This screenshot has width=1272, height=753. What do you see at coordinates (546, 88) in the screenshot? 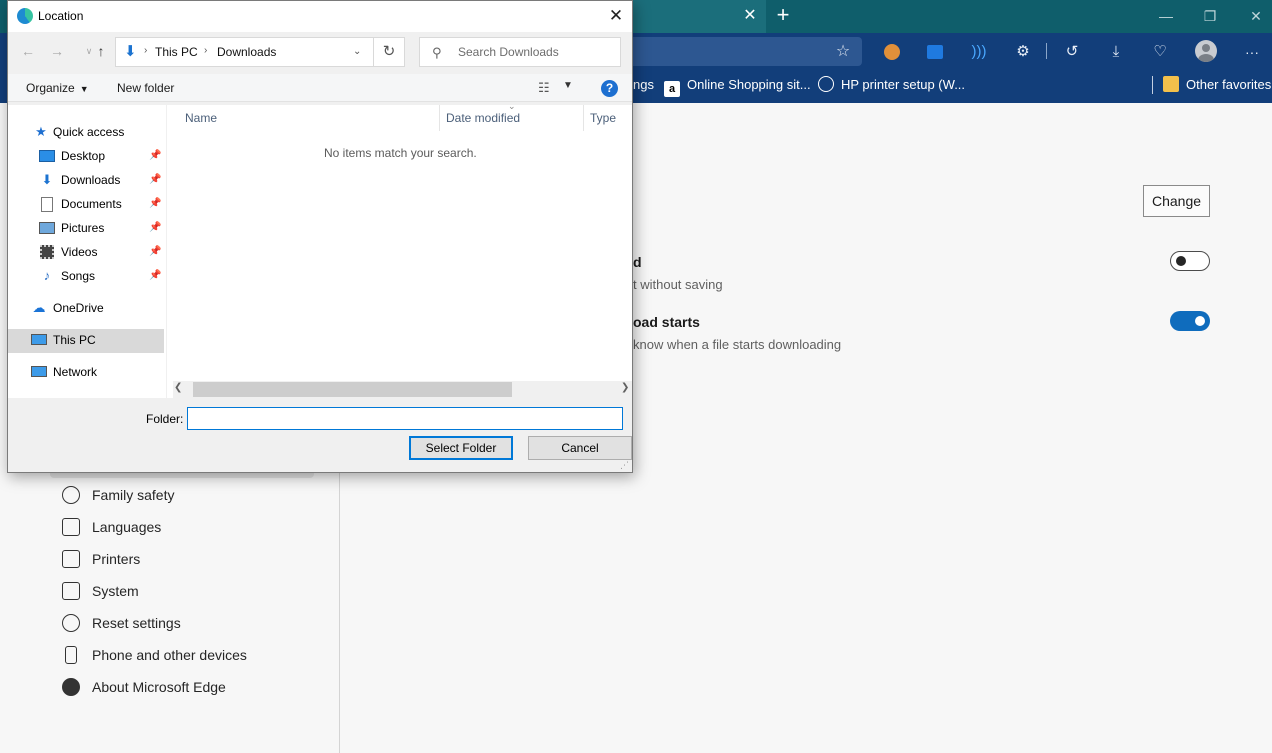
I see `view-options-icon: ☷` at bounding box center [546, 88].